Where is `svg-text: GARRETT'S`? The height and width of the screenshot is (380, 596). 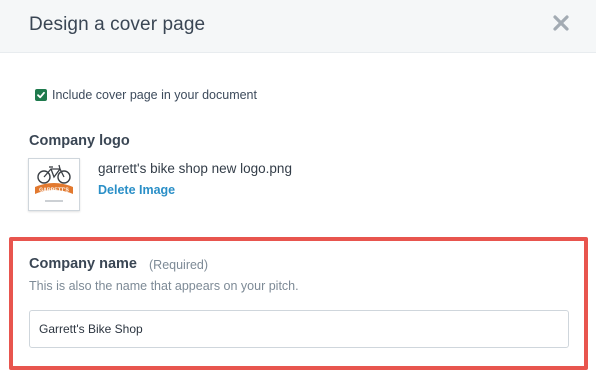
svg-text: GARRETT'S is located at coordinates (54, 191).